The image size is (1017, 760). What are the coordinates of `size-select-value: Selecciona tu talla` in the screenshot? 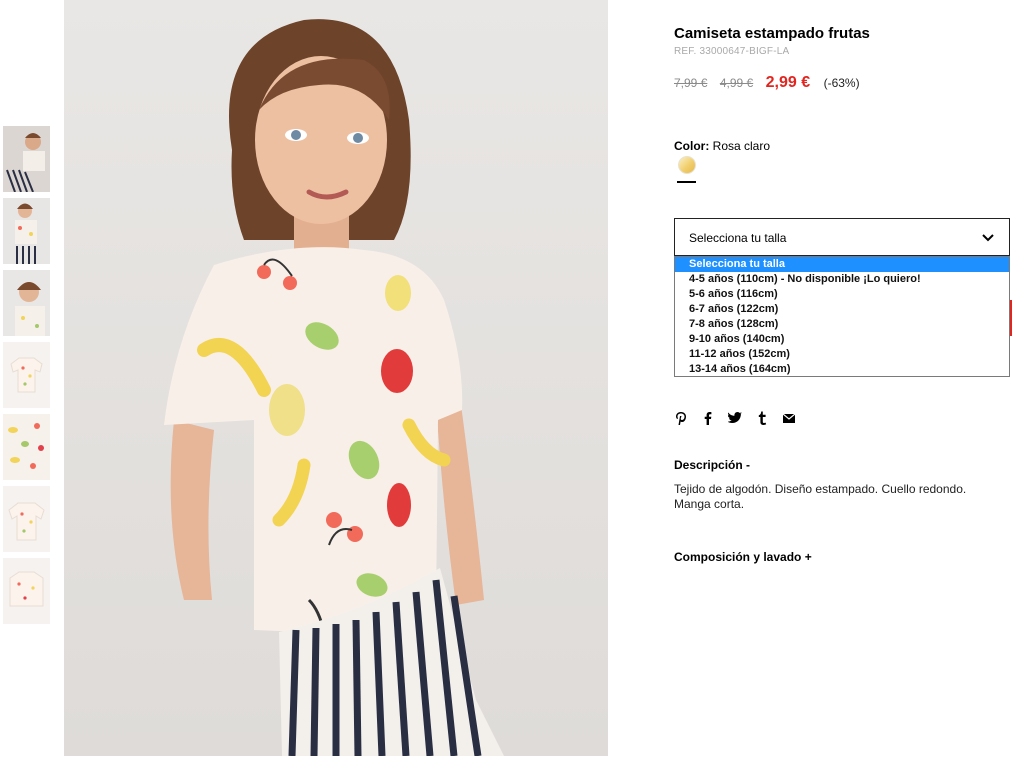 It's located at (738, 238).